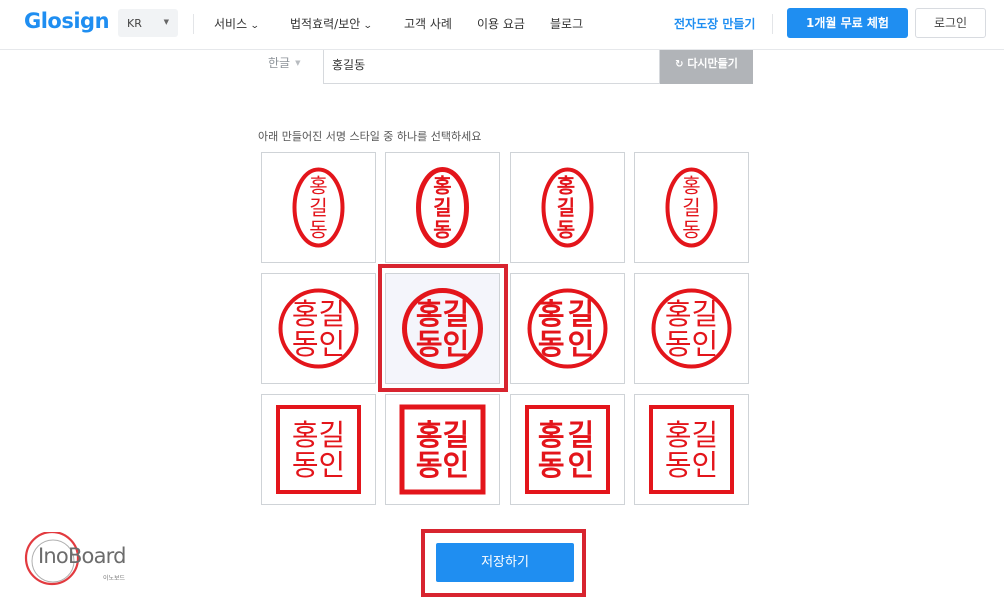 The image size is (1004, 600). Describe the element at coordinates (148, 23) in the screenshot. I see `language-selector: KR ▼` at that location.